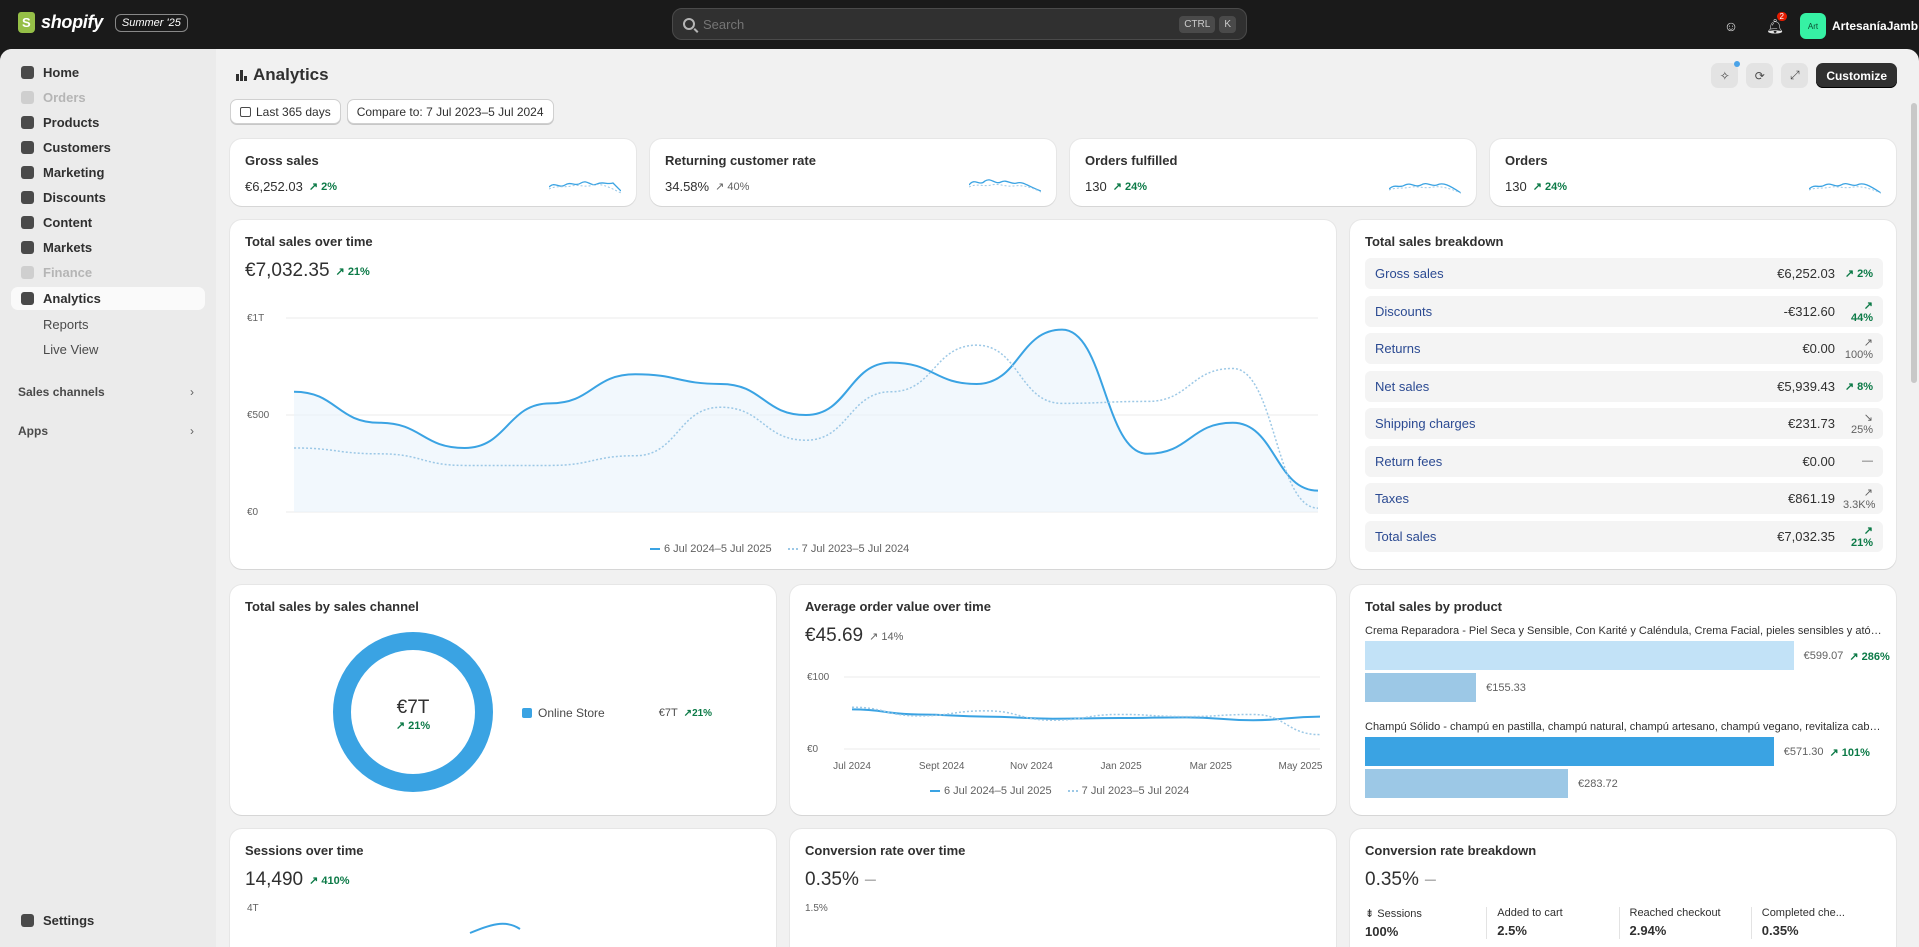 This screenshot has width=1919, height=947. I want to click on date-range-button: Last 365 days, so click(285, 111).